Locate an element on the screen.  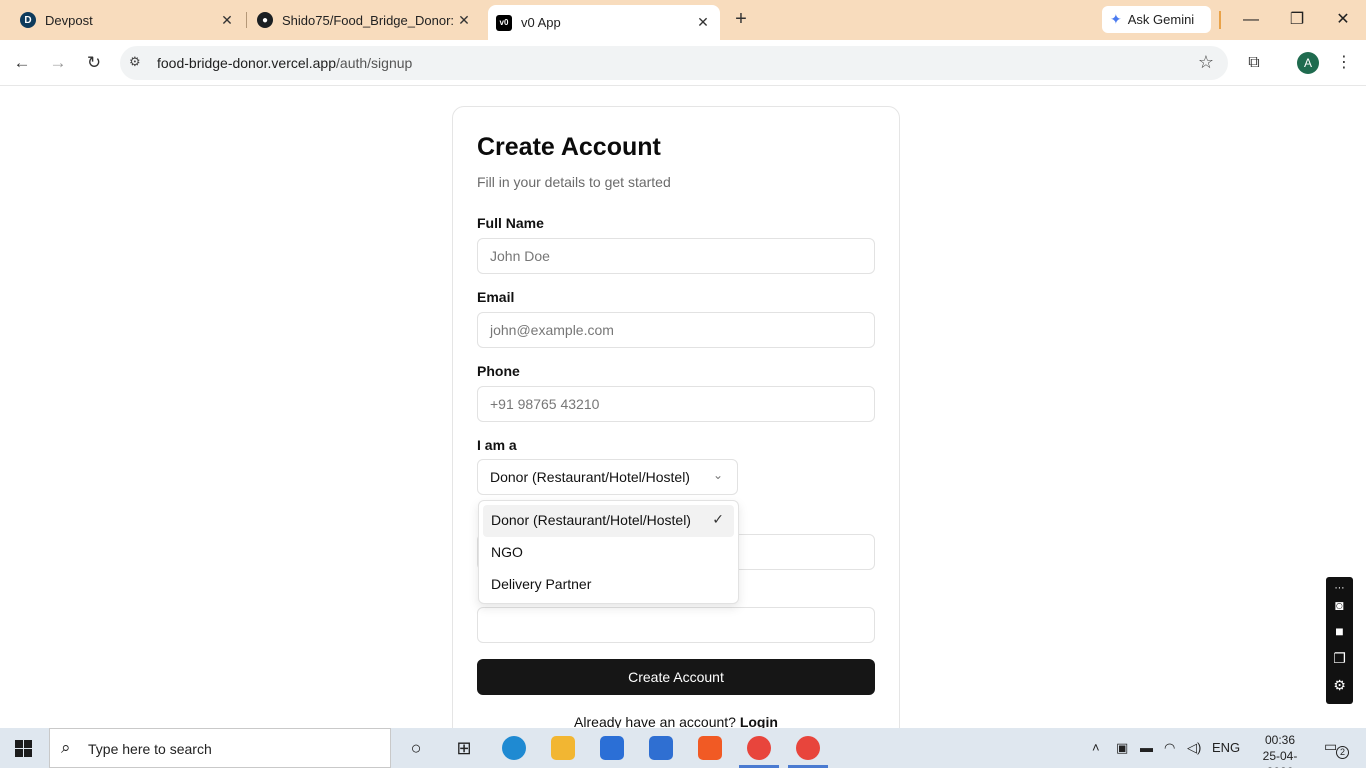
gemini-sparkle-icon: ✦ is located at coordinates (1116, 19).